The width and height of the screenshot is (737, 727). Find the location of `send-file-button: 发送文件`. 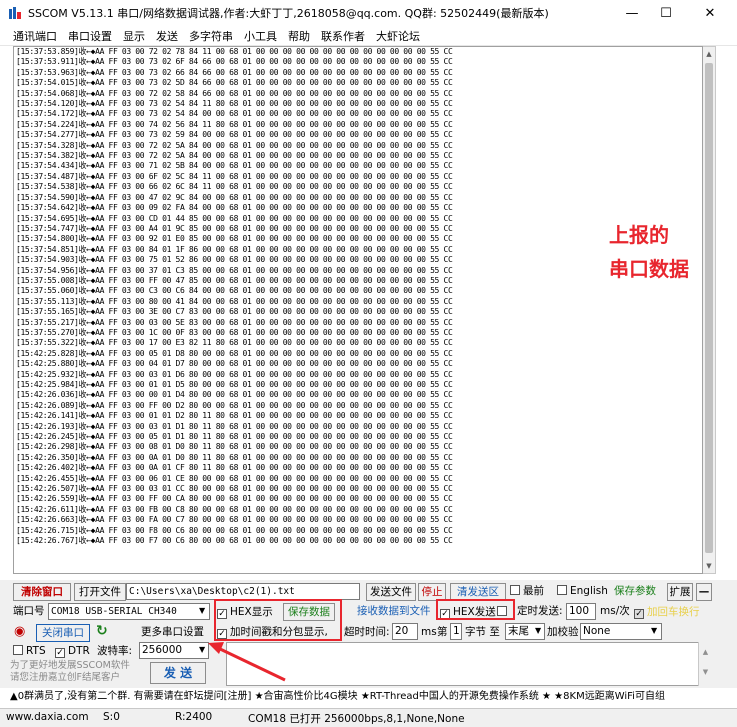

send-file-button: 发送文件 is located at coordinates (391, 592).